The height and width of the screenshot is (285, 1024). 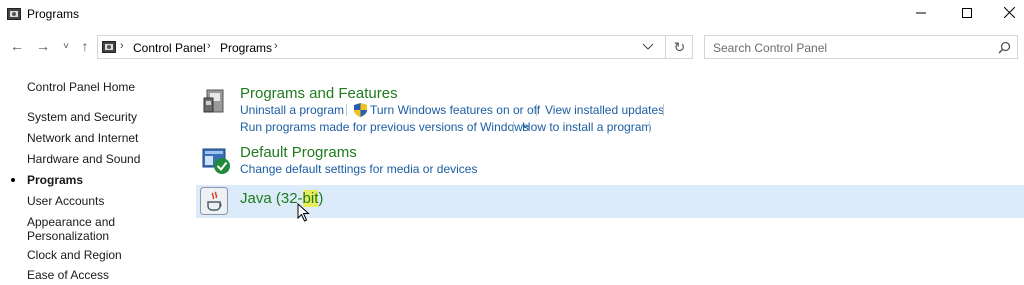 I want to click on title-bar: Programs, so click(x=512, y=15).